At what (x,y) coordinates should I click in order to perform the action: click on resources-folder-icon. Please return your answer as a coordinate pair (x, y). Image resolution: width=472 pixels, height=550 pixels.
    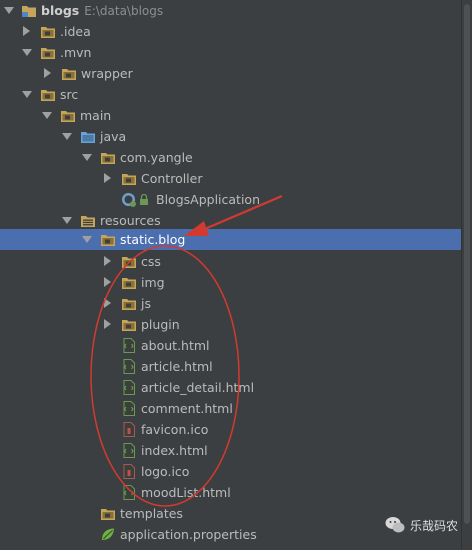
    Looking at the image, I should click on (88, 220).